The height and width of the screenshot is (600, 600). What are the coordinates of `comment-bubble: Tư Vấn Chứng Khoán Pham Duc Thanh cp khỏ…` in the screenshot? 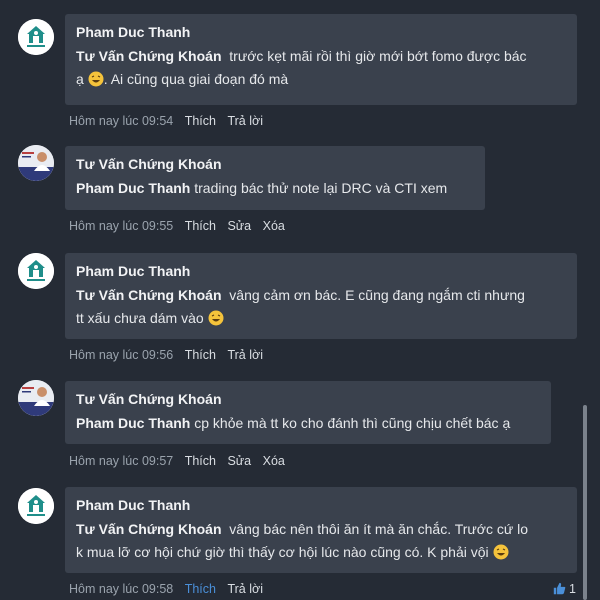 It's located at (308, 412).